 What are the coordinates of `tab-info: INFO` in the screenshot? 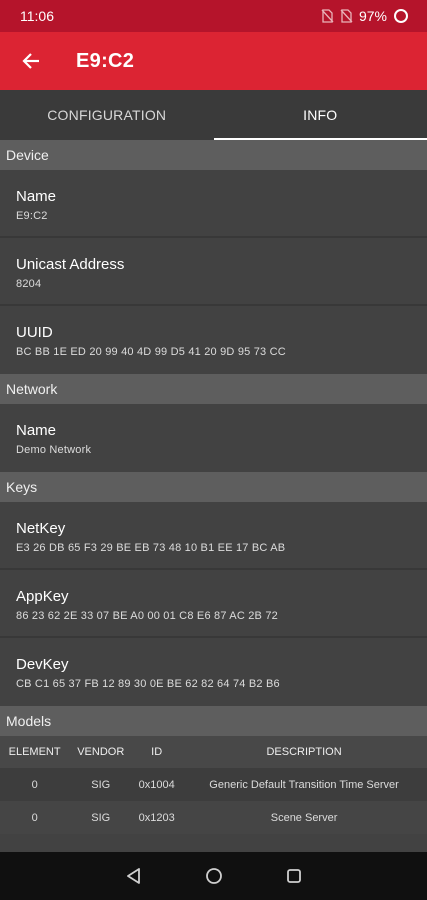 It's located at (320, 115).